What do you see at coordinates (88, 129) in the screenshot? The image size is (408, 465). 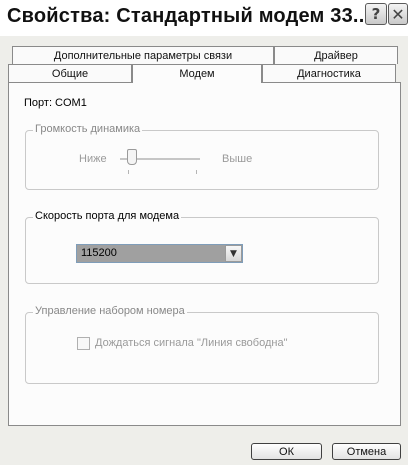 I see `speaker-volume-legend: Громкость динамика` at bounding box center [88, 129].